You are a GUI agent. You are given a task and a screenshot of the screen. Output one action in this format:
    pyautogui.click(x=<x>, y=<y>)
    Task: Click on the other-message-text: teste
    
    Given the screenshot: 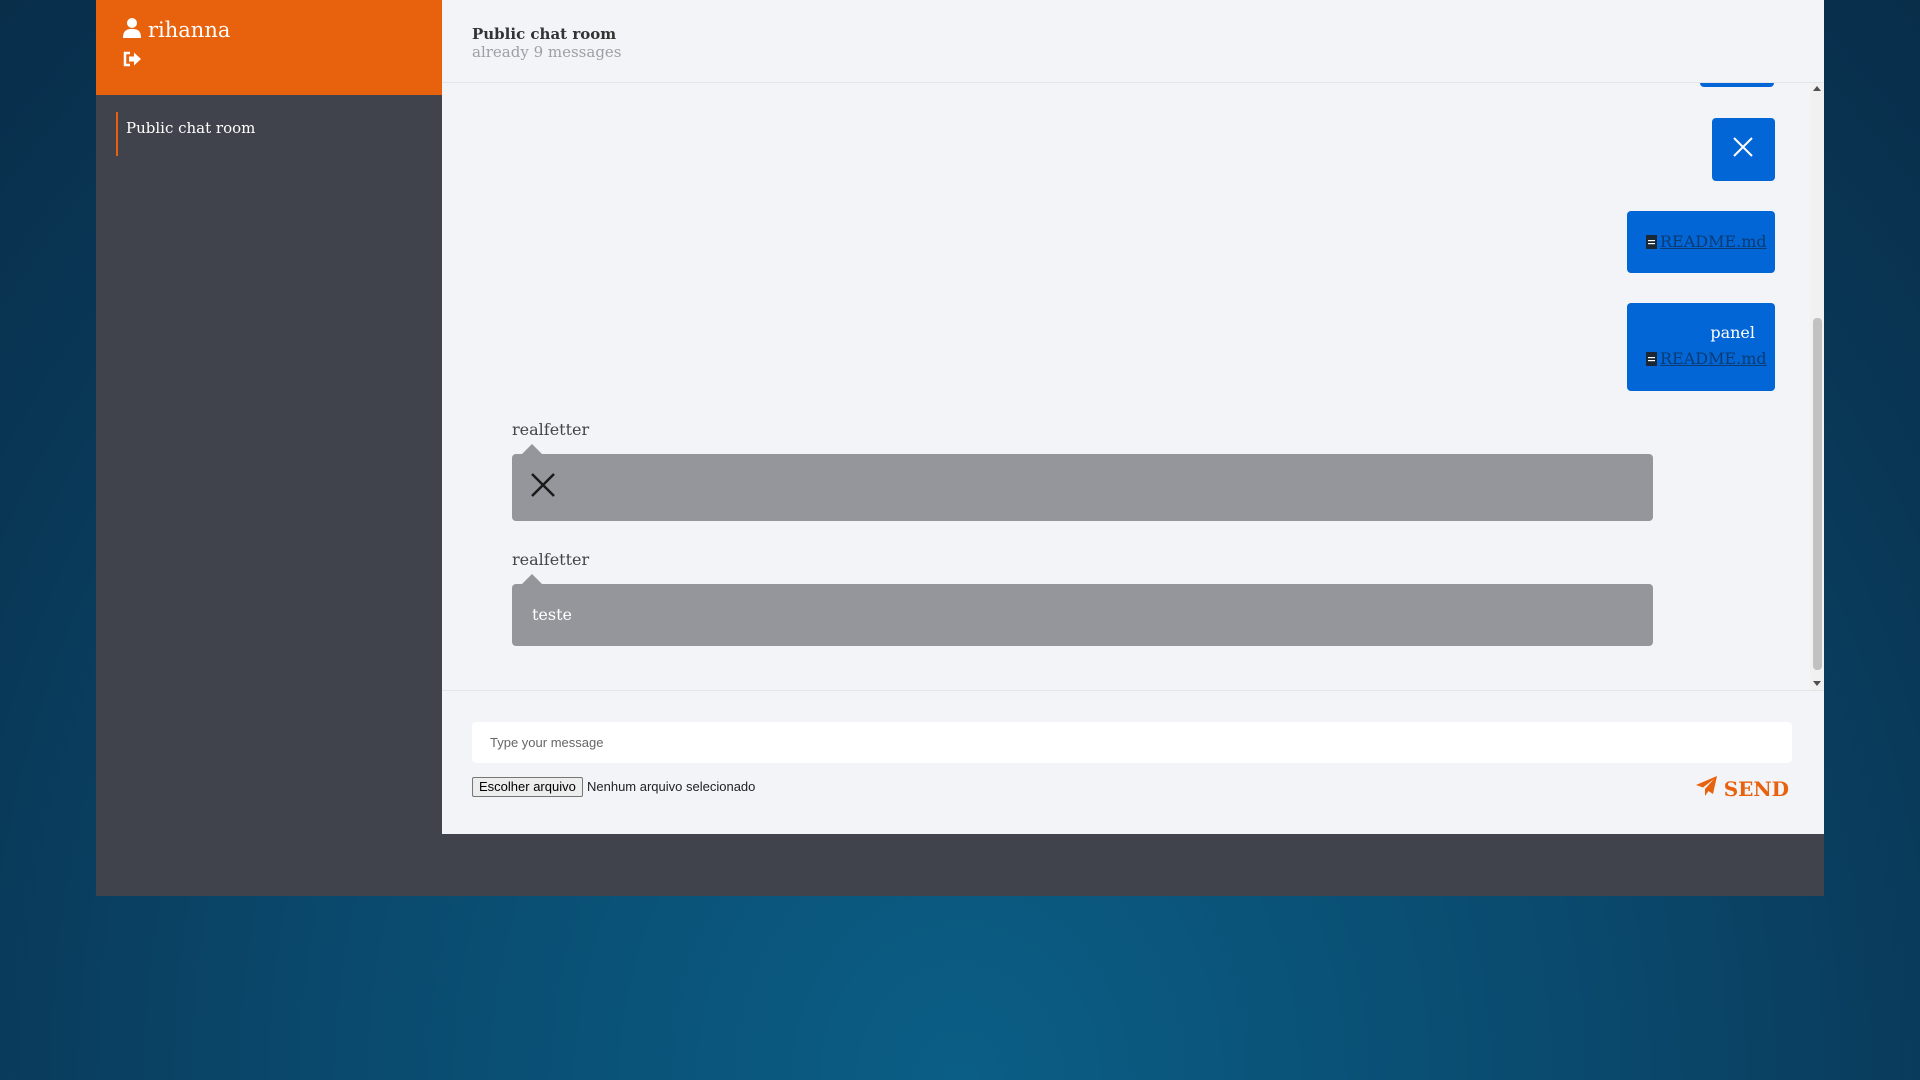 What is the action you would take?
    pyautogui.click(x=1082, y=610)
    